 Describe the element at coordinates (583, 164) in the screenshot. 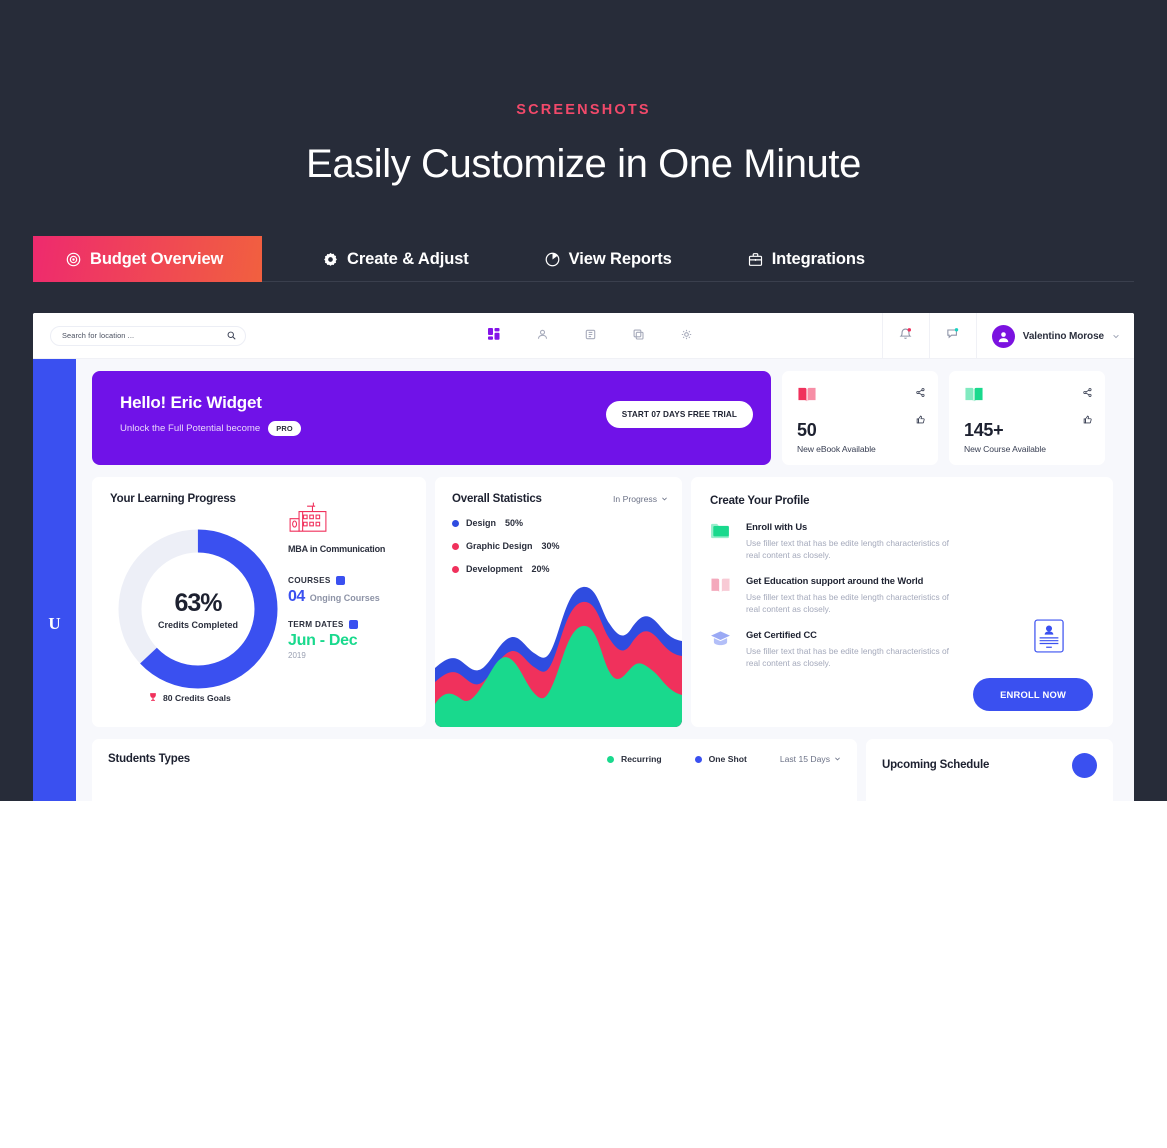

I see `page-title: Easily Customize in One Minute` at that location.